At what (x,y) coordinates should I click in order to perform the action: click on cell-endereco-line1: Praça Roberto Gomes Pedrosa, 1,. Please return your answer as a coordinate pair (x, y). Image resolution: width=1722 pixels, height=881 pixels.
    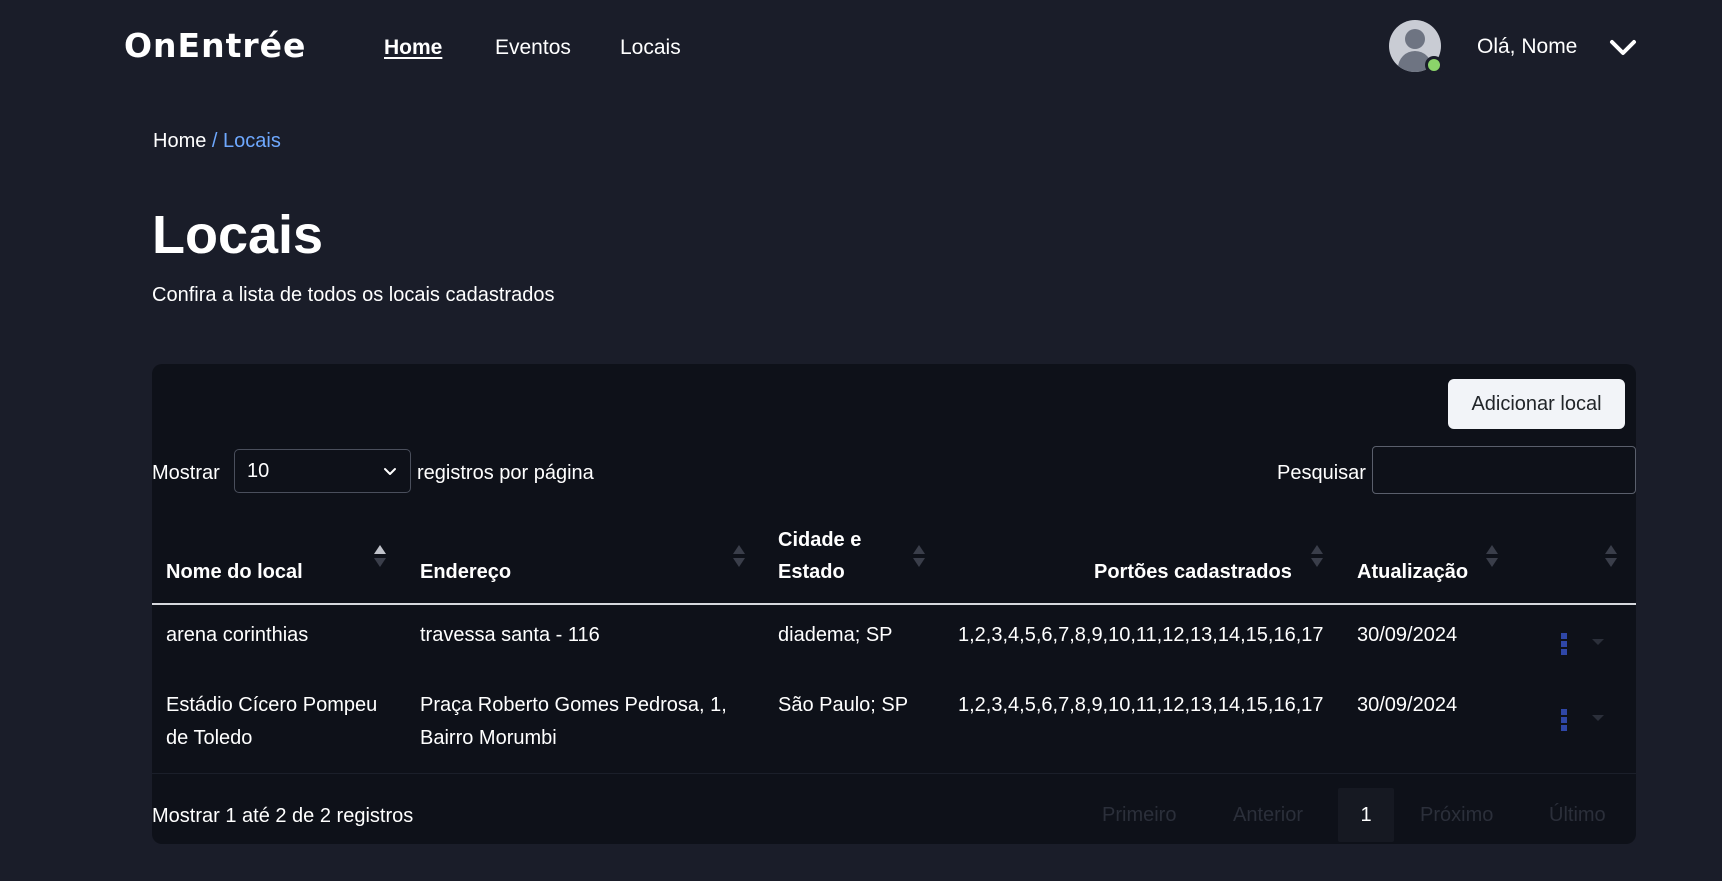
    Looking at the image, I should click on (573, 705).